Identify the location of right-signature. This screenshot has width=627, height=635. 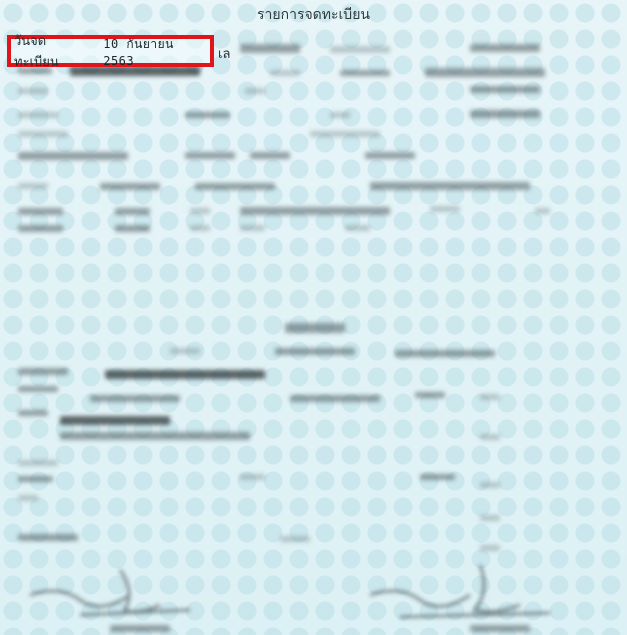
(460, 591).